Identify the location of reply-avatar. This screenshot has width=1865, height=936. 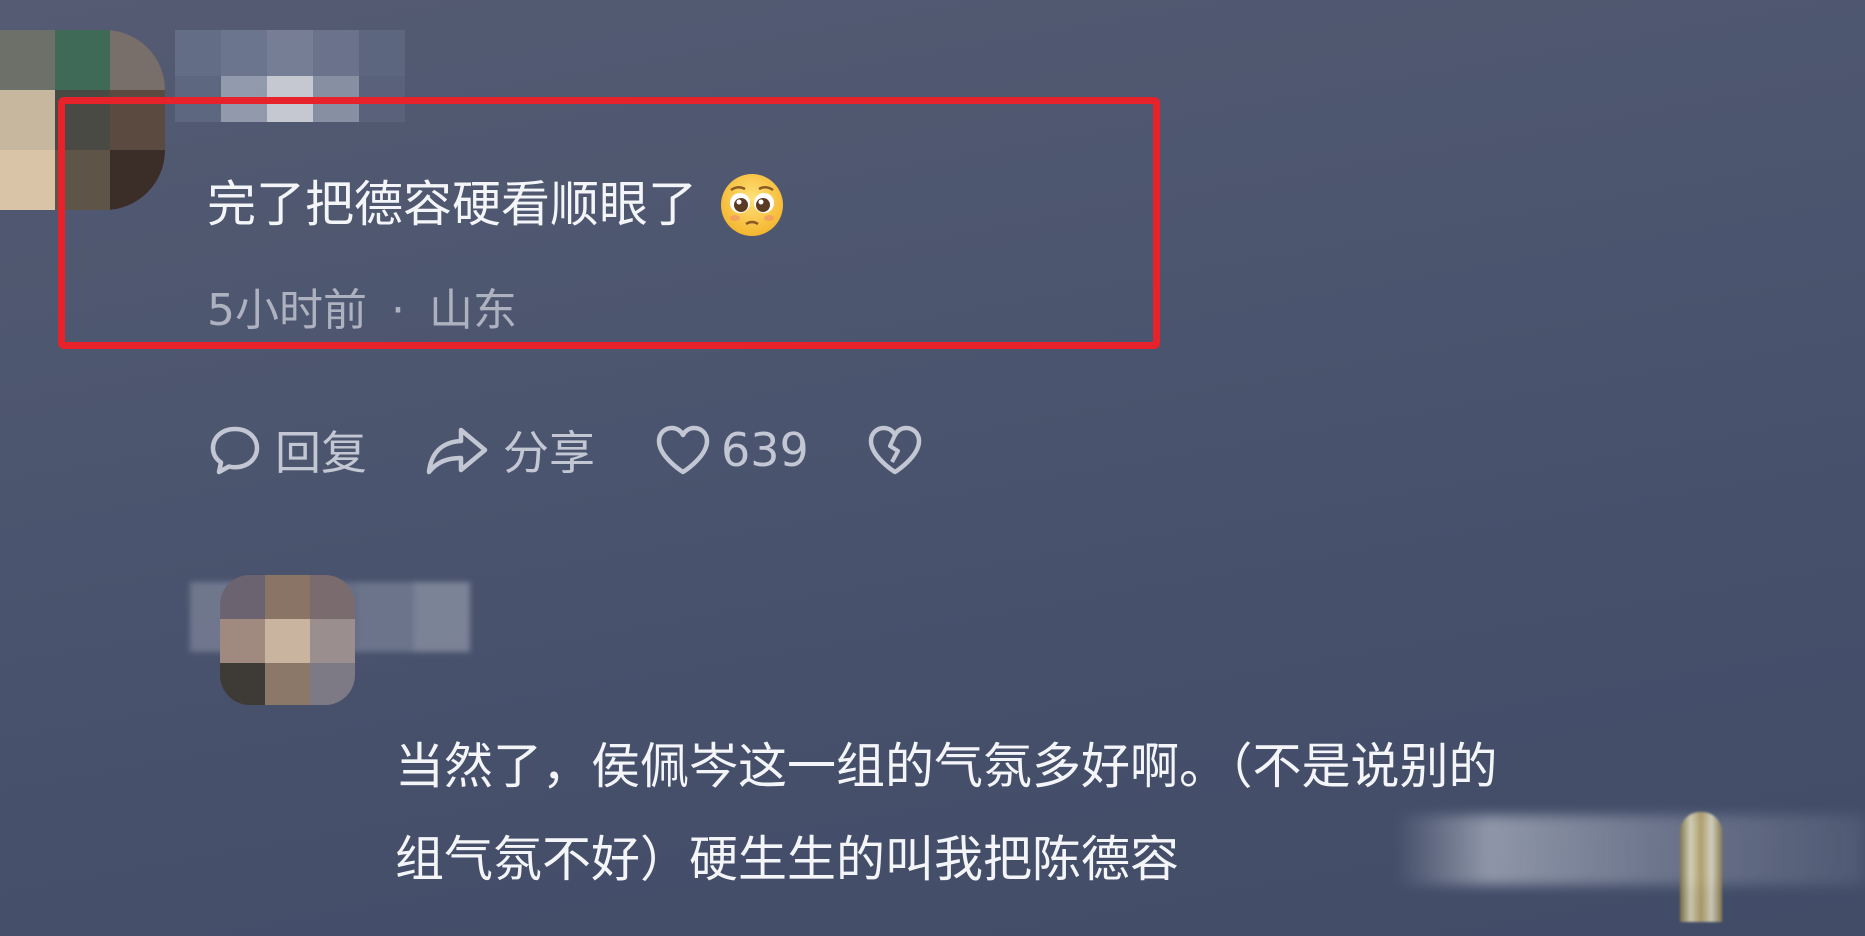
(287, 640).